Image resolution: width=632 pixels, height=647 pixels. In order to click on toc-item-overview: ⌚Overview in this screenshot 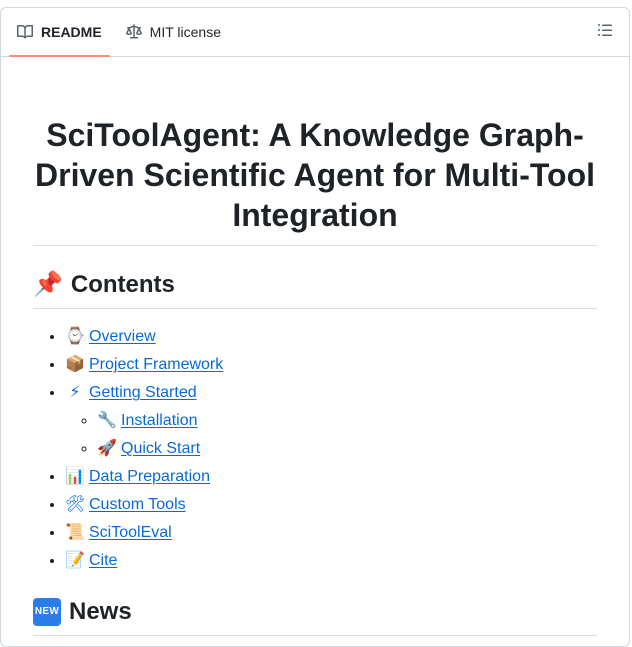, I will do `click(331, 337)`.